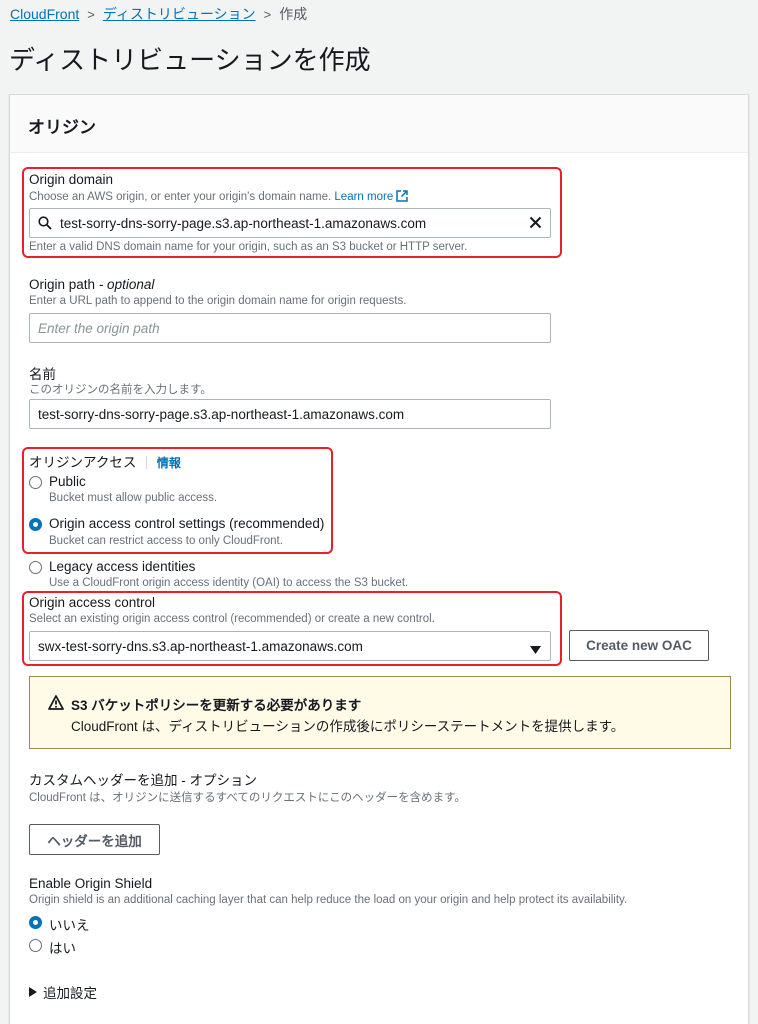 The height and width of the screenshot is (1024, 758). What do you see at coordinates (62, 284) in the screenshot?
I see `origin-path-label-text: Origin path` at bounding box center [62, 284].